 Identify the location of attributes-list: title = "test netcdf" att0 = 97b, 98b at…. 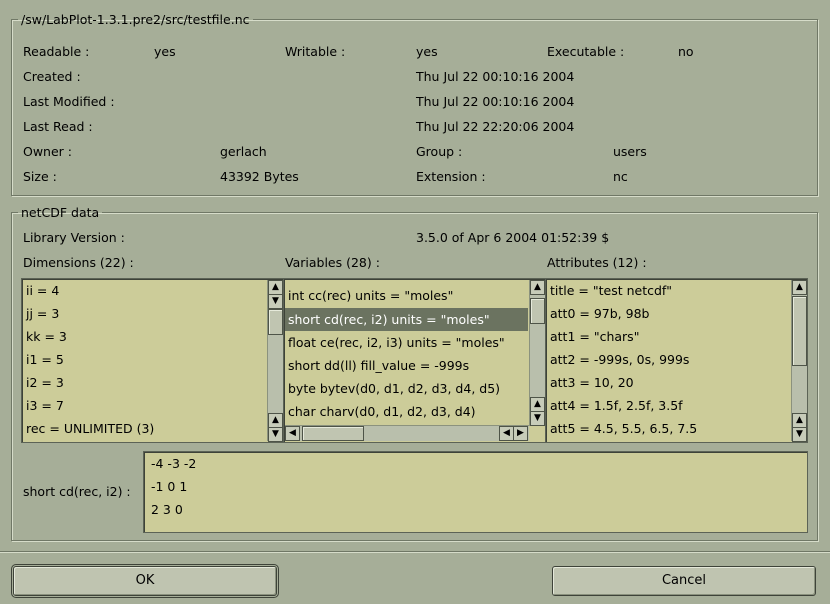
(676, 360).